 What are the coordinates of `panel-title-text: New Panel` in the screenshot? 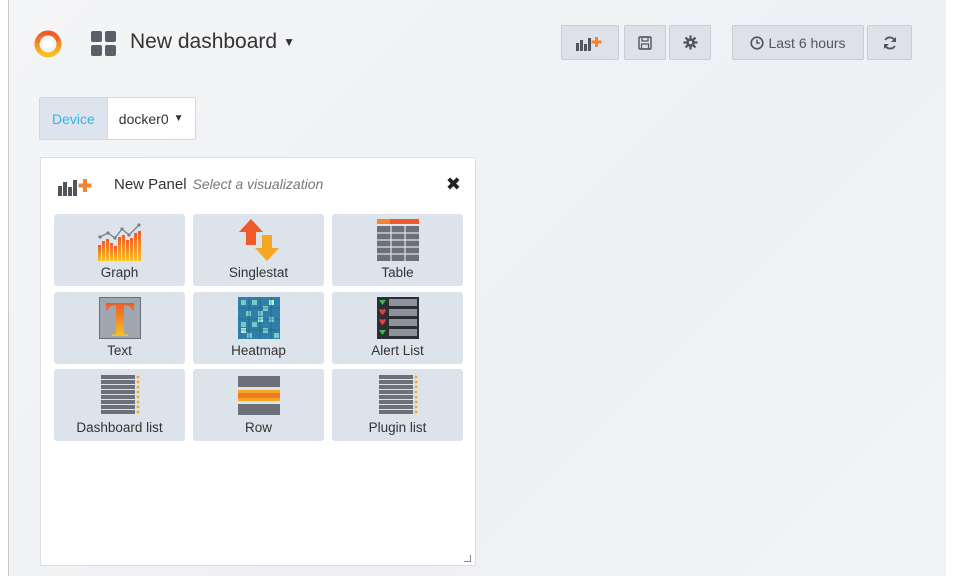 It's located at (150, 184).